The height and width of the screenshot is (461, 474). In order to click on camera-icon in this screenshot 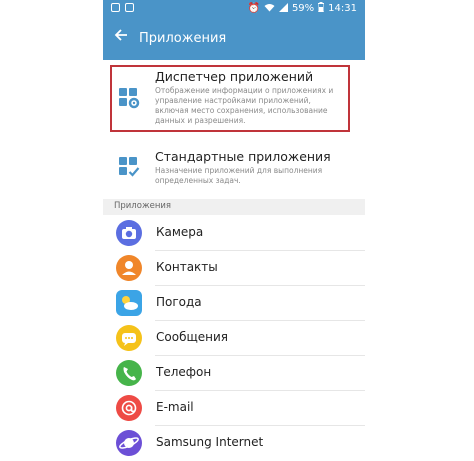, I will do `click(129, 233)`.